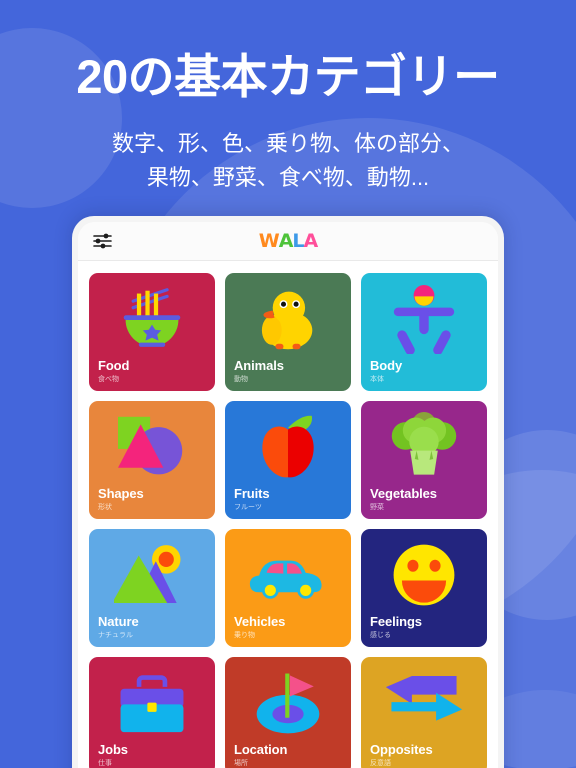 Image resolution: width=576 pixels, height=768 pixels. Describe the element at coordinates (424, 319) in the screenshot. I see `person-icon` at that location.